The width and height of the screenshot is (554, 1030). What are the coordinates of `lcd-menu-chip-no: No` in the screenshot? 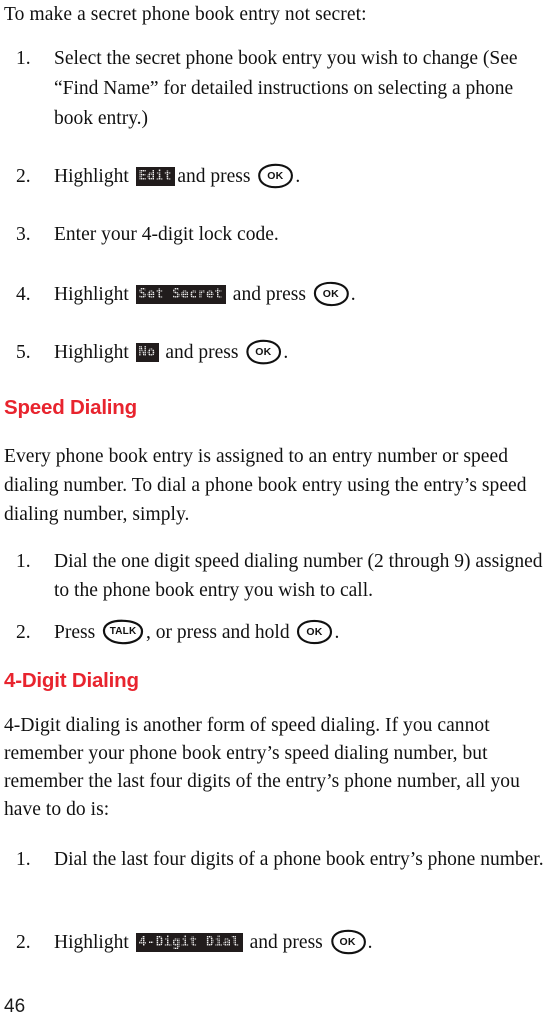 It's located at (147, 352).